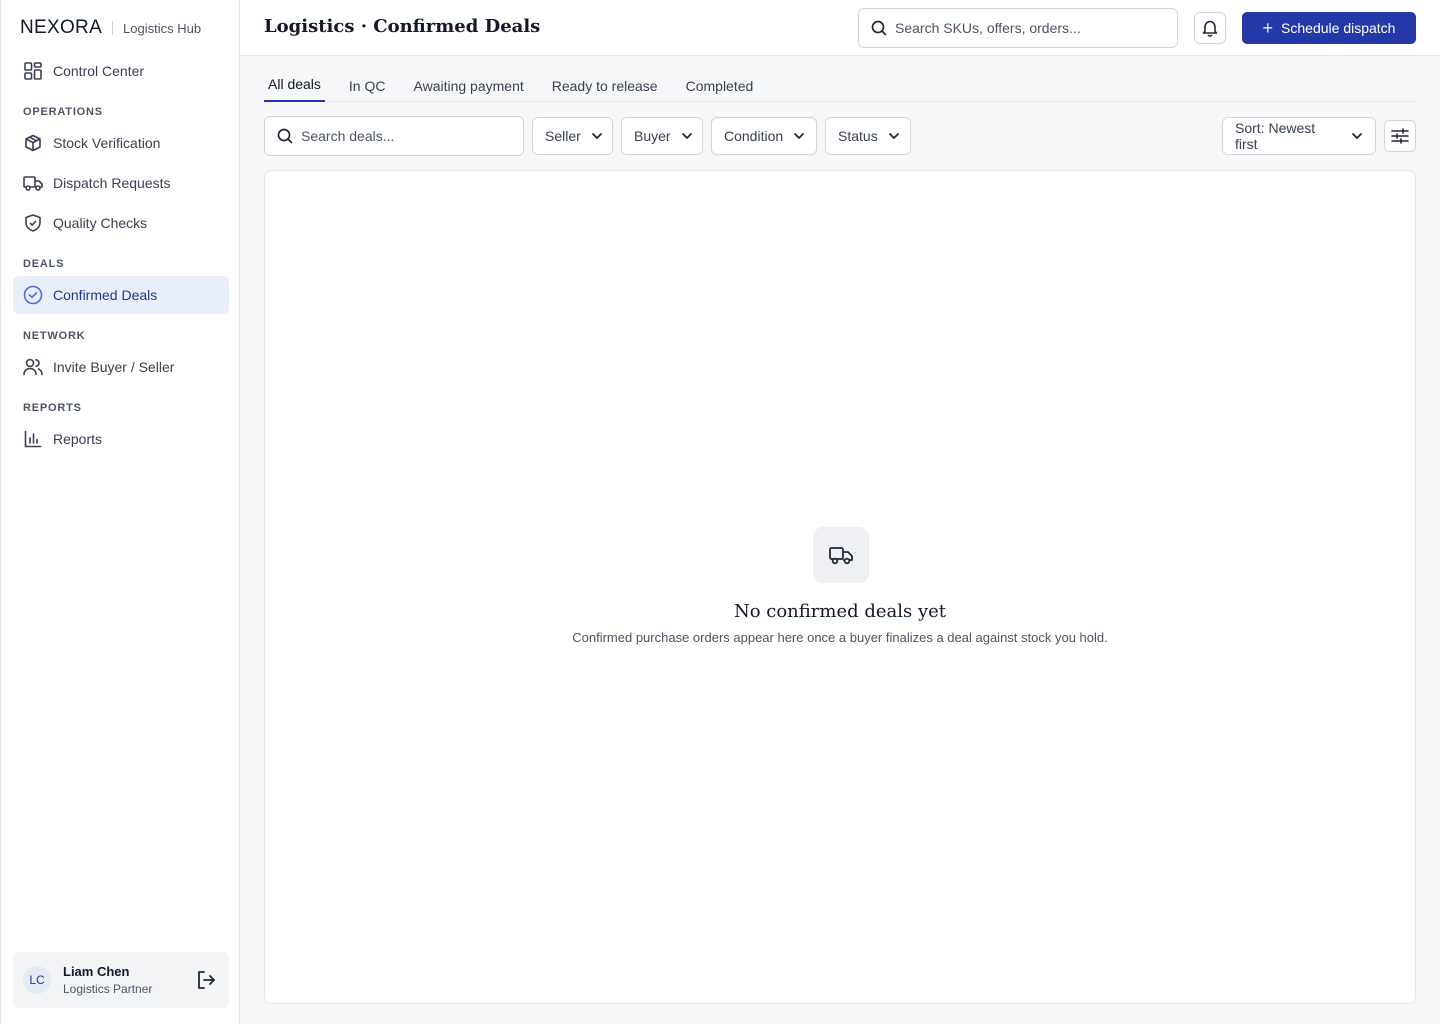 The height and width of the screenshot is (1024, 1440). Describe the element at coordinates (652, 136) in the screenshot. I see `buyer-filter-label: Buyer` at that location.